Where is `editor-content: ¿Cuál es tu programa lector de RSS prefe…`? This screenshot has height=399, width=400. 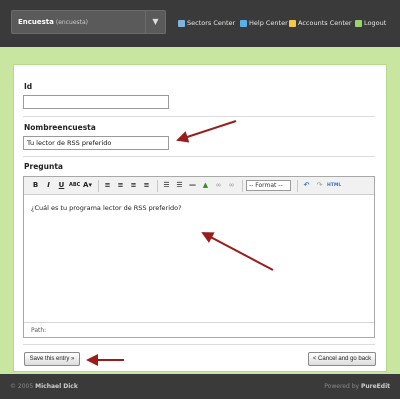
editor-content: ¿Cuál es tu programa lector de RSS prefe… is located at coordinates (106, 208).